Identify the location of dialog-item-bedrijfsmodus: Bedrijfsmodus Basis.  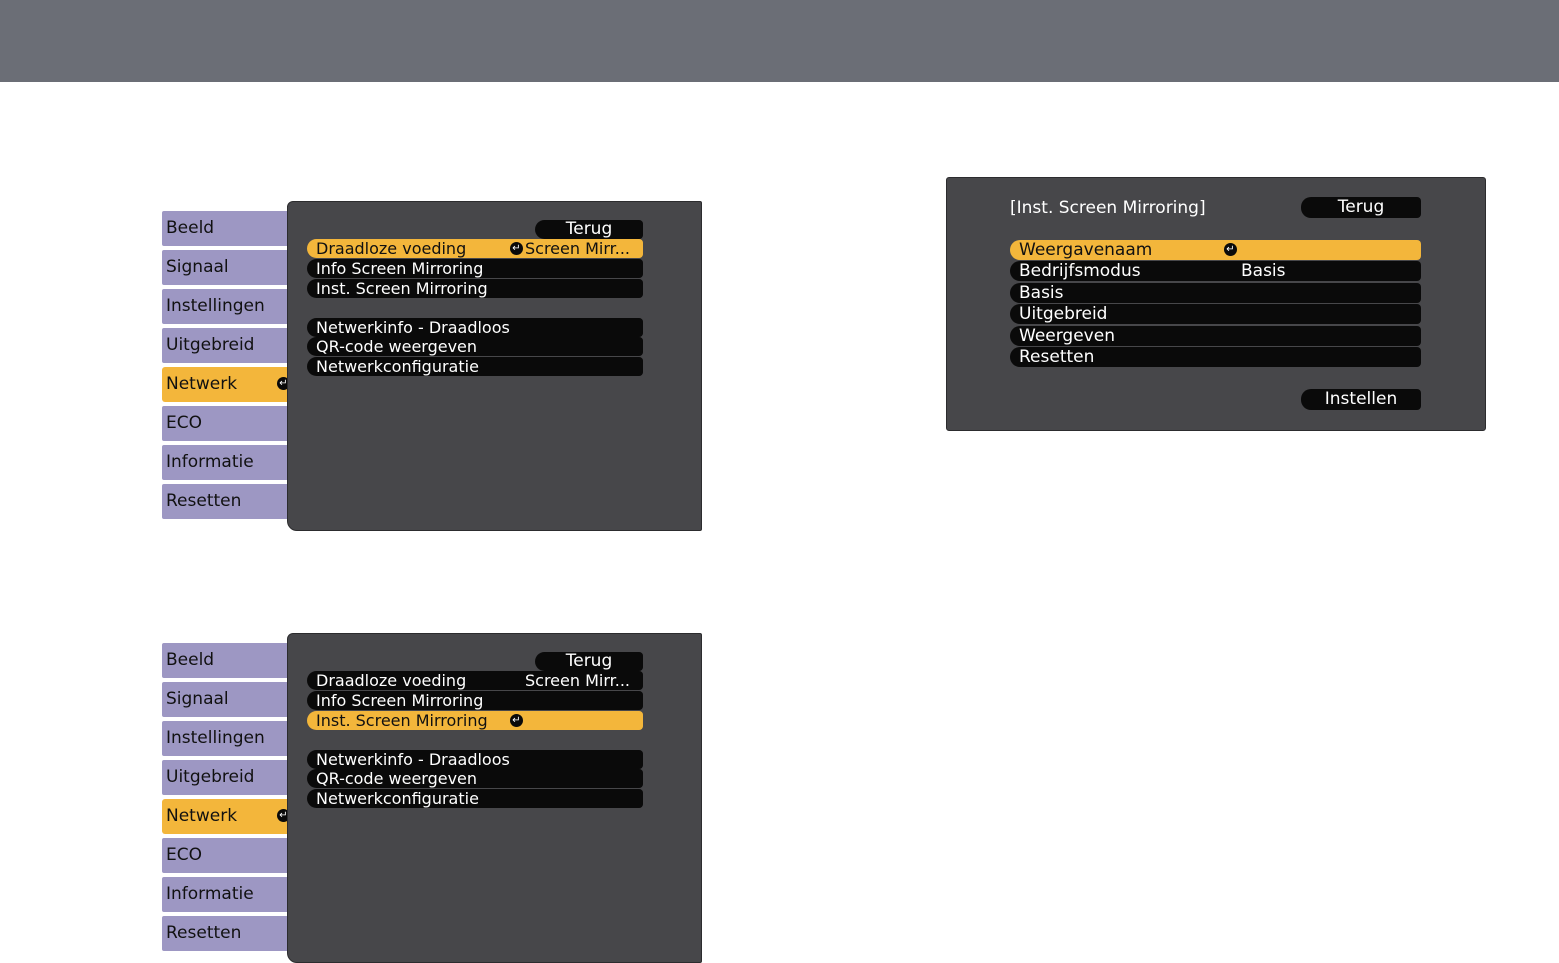
(1215, 271).